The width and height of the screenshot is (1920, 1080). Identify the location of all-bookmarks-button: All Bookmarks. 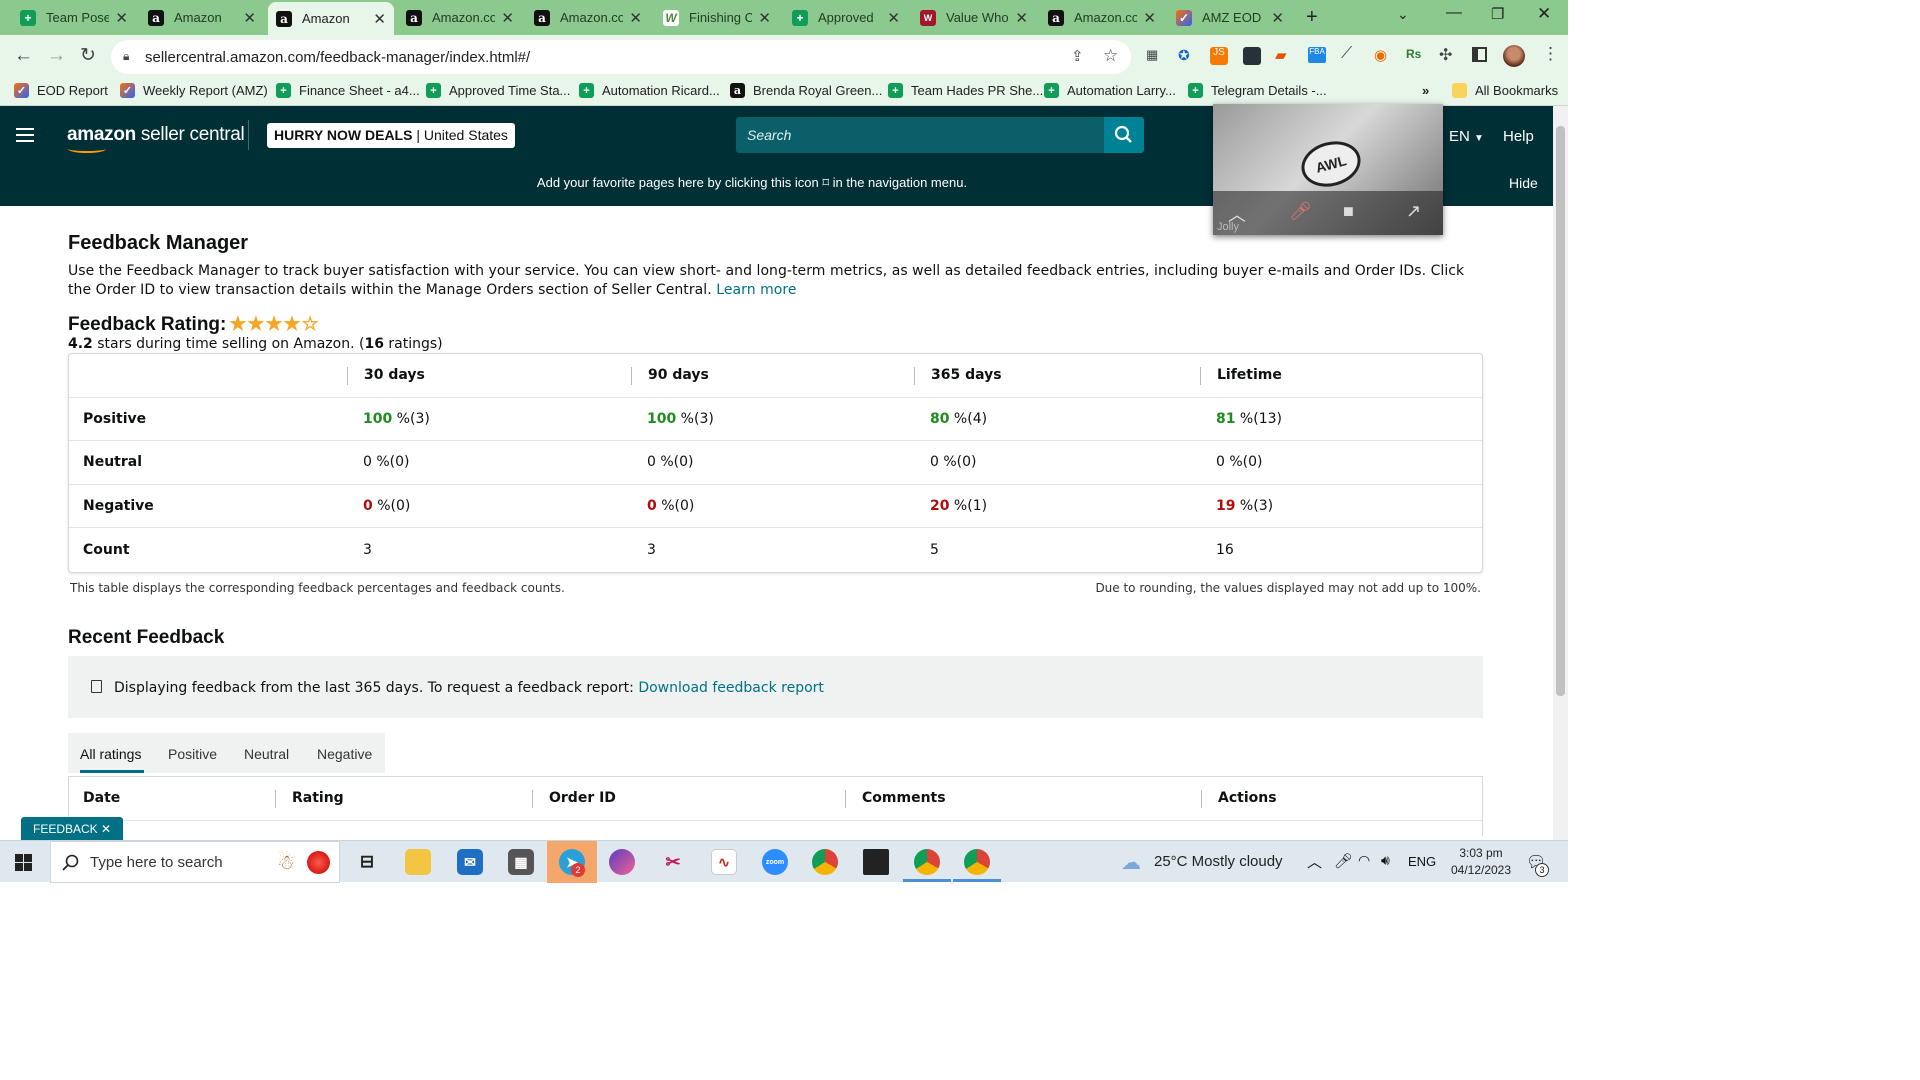
(1505, 90).